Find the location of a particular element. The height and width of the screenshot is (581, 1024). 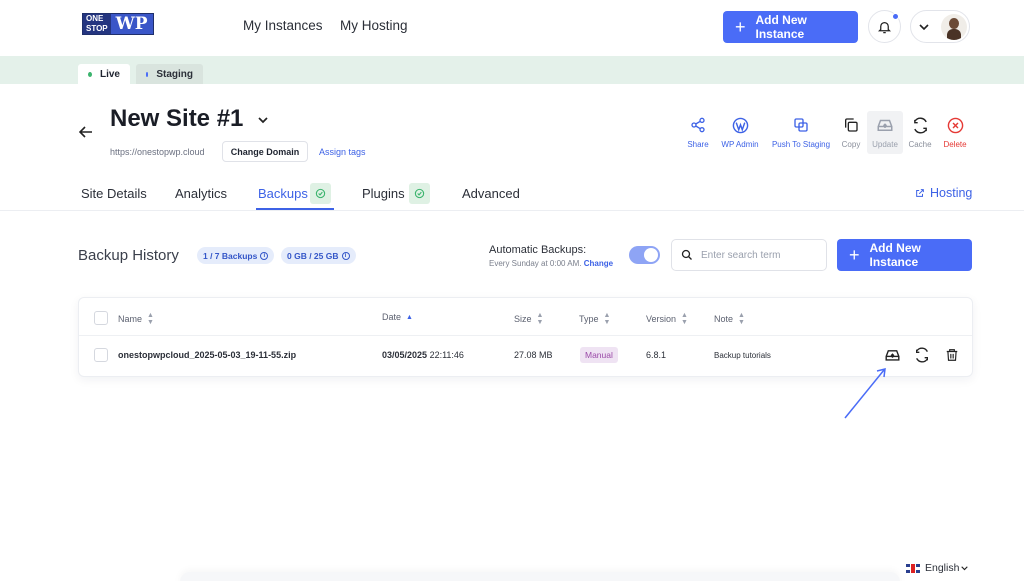

row-checkbox is located at coordinates (101, 355).